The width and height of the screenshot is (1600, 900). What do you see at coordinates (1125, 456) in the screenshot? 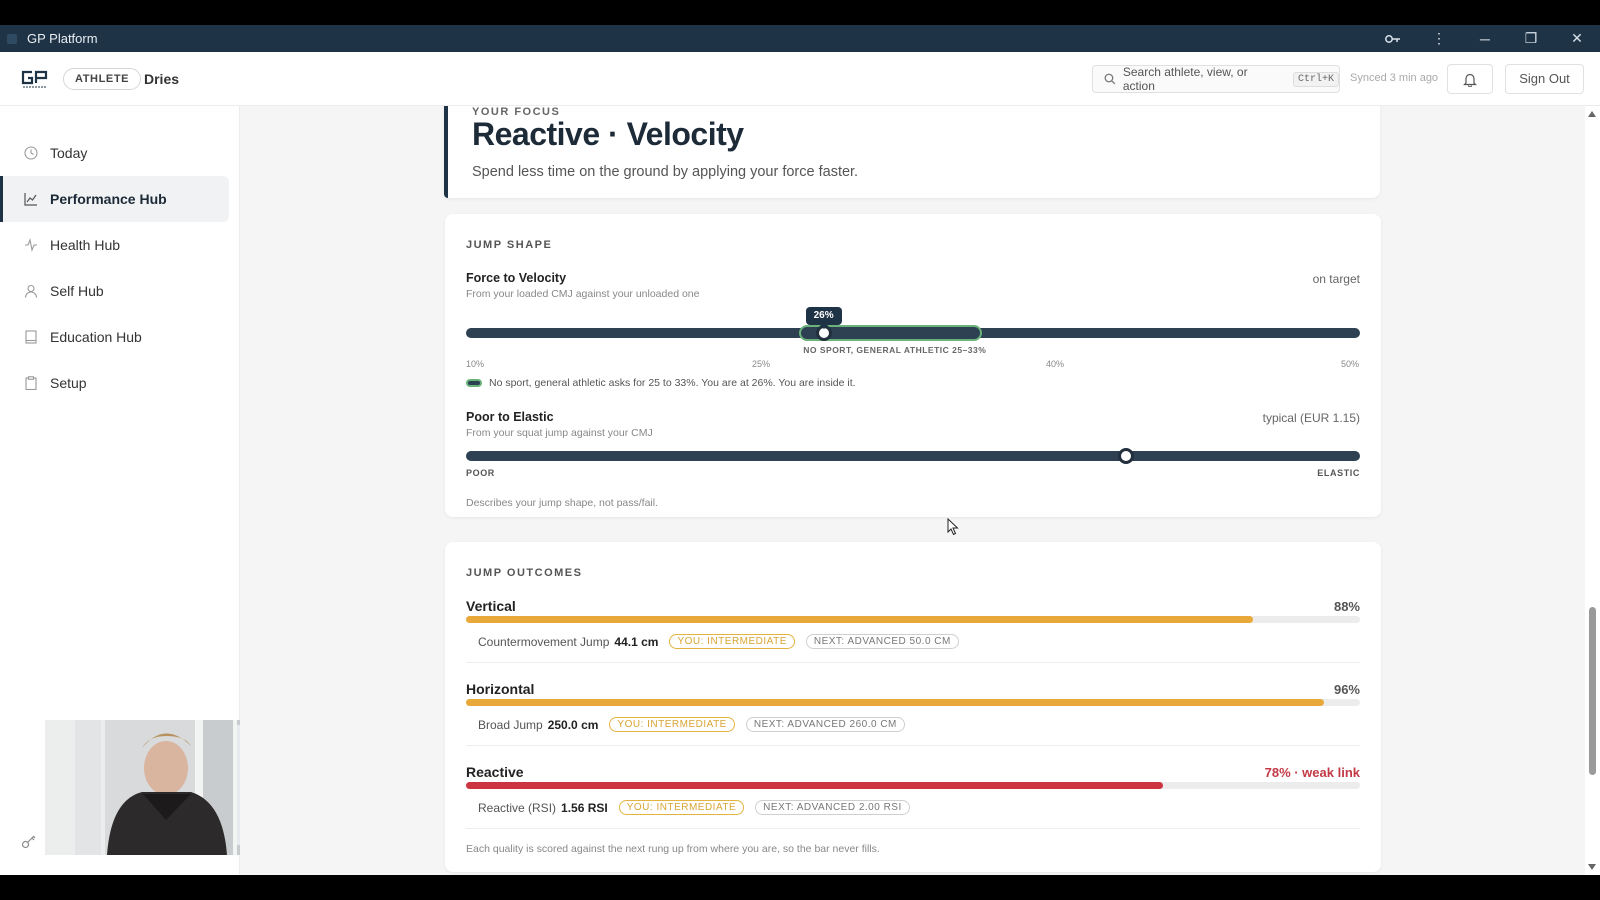
I see `poor-elastic-marker` at bounding box center [1125, 456].